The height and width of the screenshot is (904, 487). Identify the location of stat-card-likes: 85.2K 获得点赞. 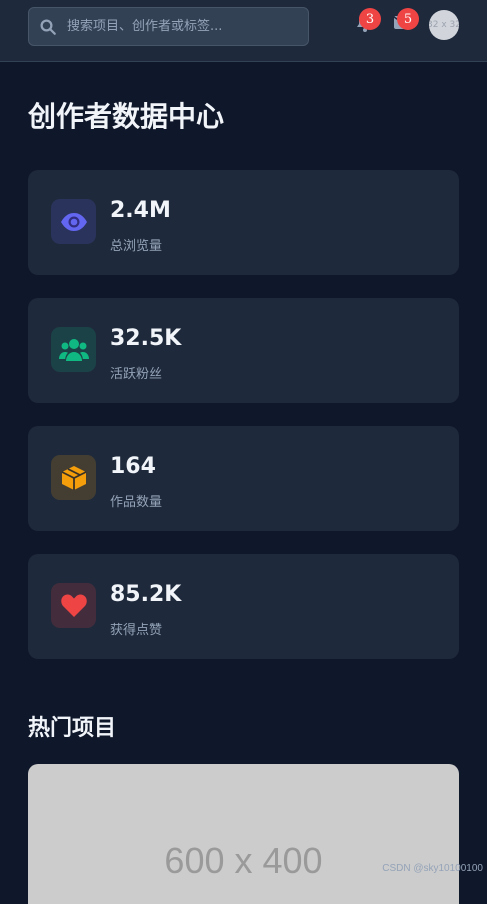
(243, 606).